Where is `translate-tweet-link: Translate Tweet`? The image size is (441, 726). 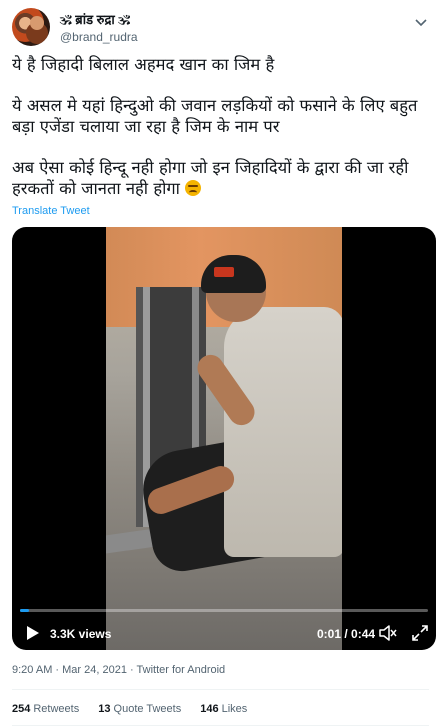
translate-tweet-link: Translate Tweet is located at coordinates (51, 211).